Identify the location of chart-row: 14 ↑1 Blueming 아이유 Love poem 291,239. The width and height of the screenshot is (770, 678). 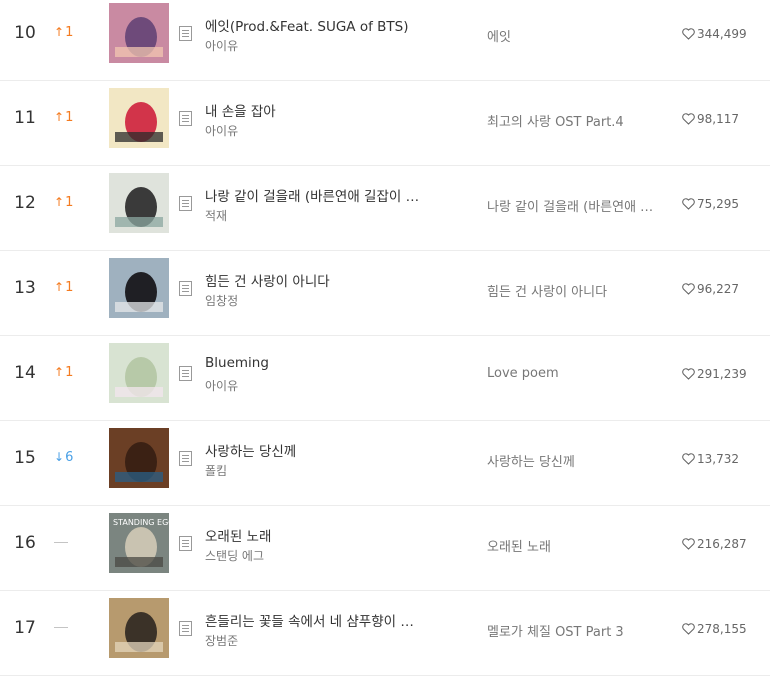
(385, 378).